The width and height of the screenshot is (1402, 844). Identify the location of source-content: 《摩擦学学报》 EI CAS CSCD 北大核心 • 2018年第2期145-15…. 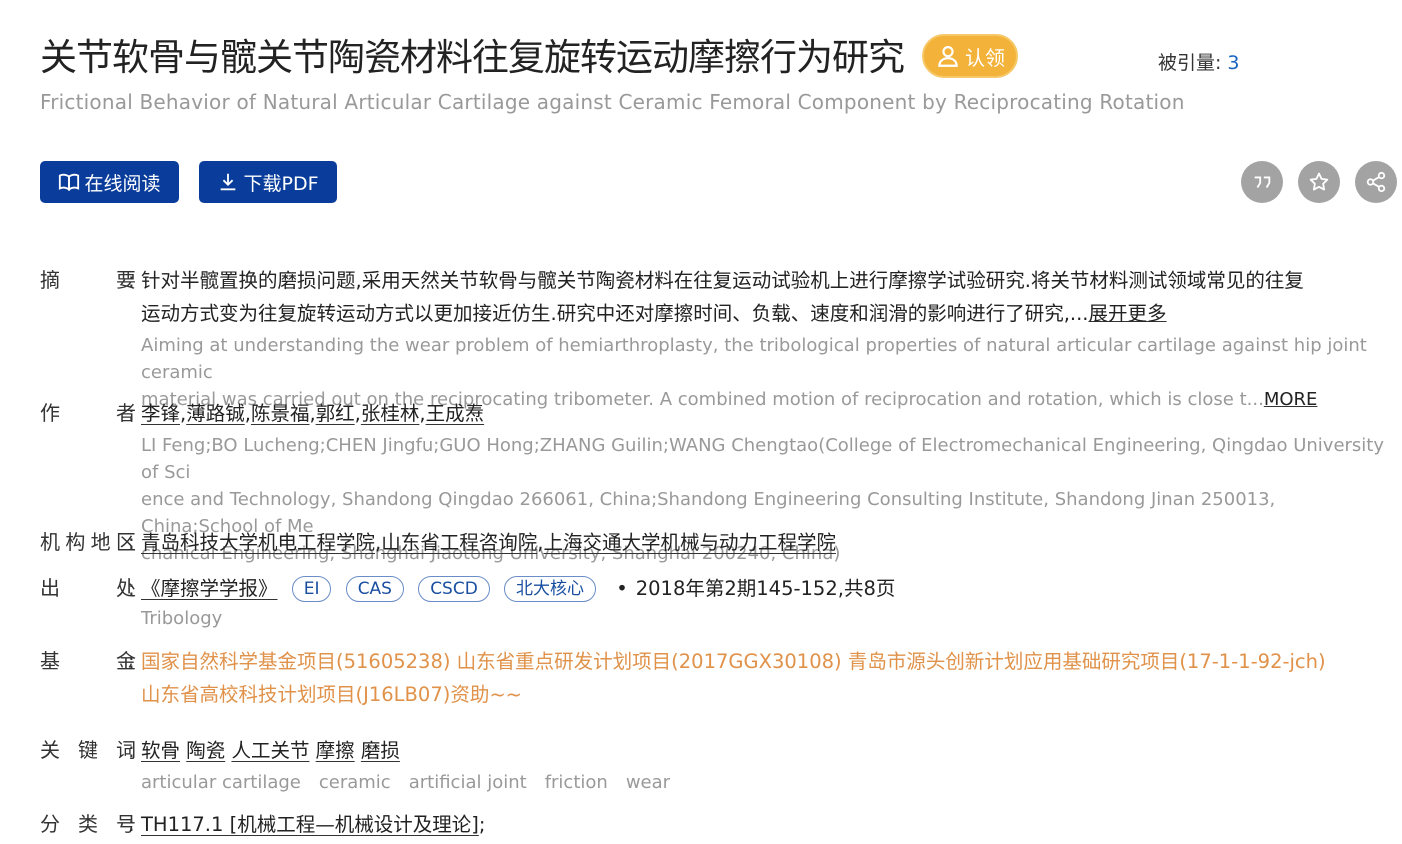
(767, 602).